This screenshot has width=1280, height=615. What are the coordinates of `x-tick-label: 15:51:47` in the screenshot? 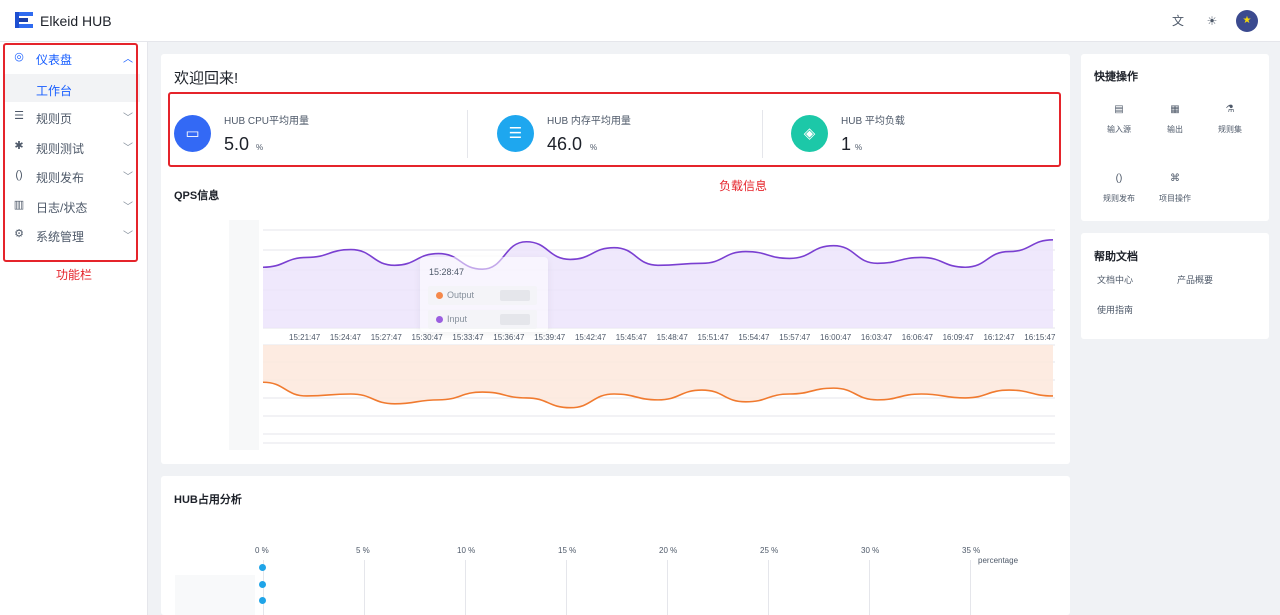 It's located at (713, 337).